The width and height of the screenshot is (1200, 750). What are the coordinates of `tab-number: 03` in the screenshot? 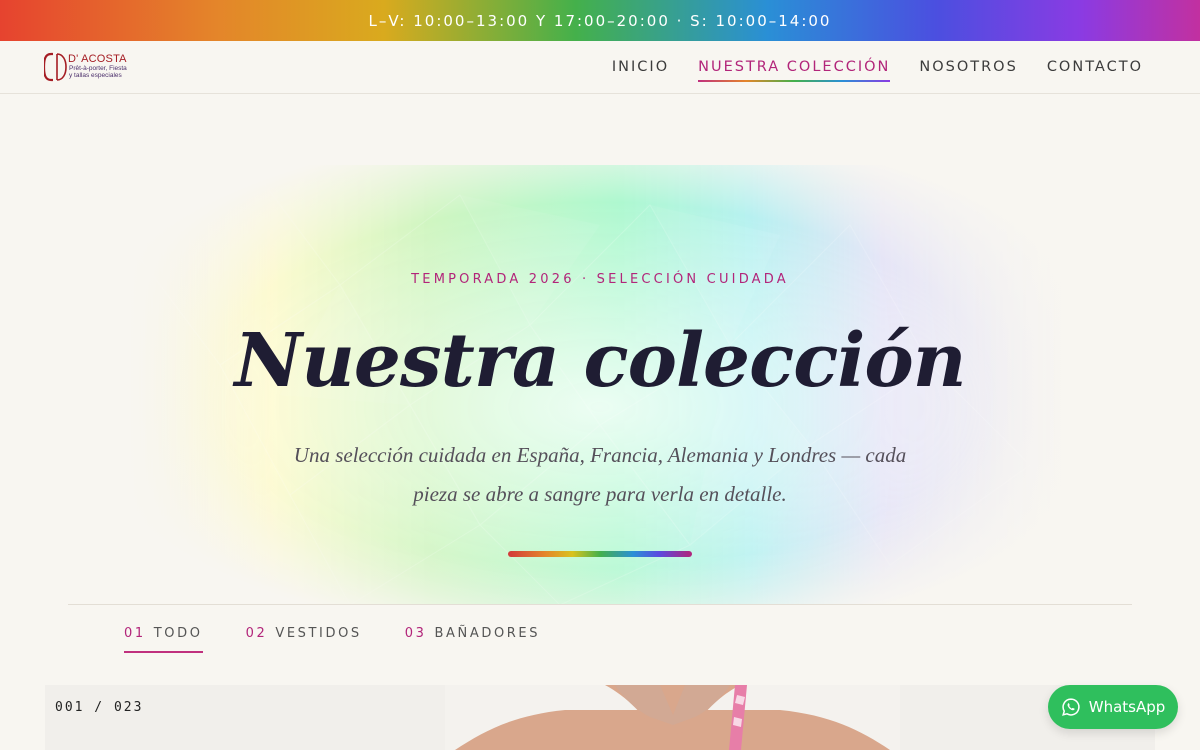 It's located at (415, 633).